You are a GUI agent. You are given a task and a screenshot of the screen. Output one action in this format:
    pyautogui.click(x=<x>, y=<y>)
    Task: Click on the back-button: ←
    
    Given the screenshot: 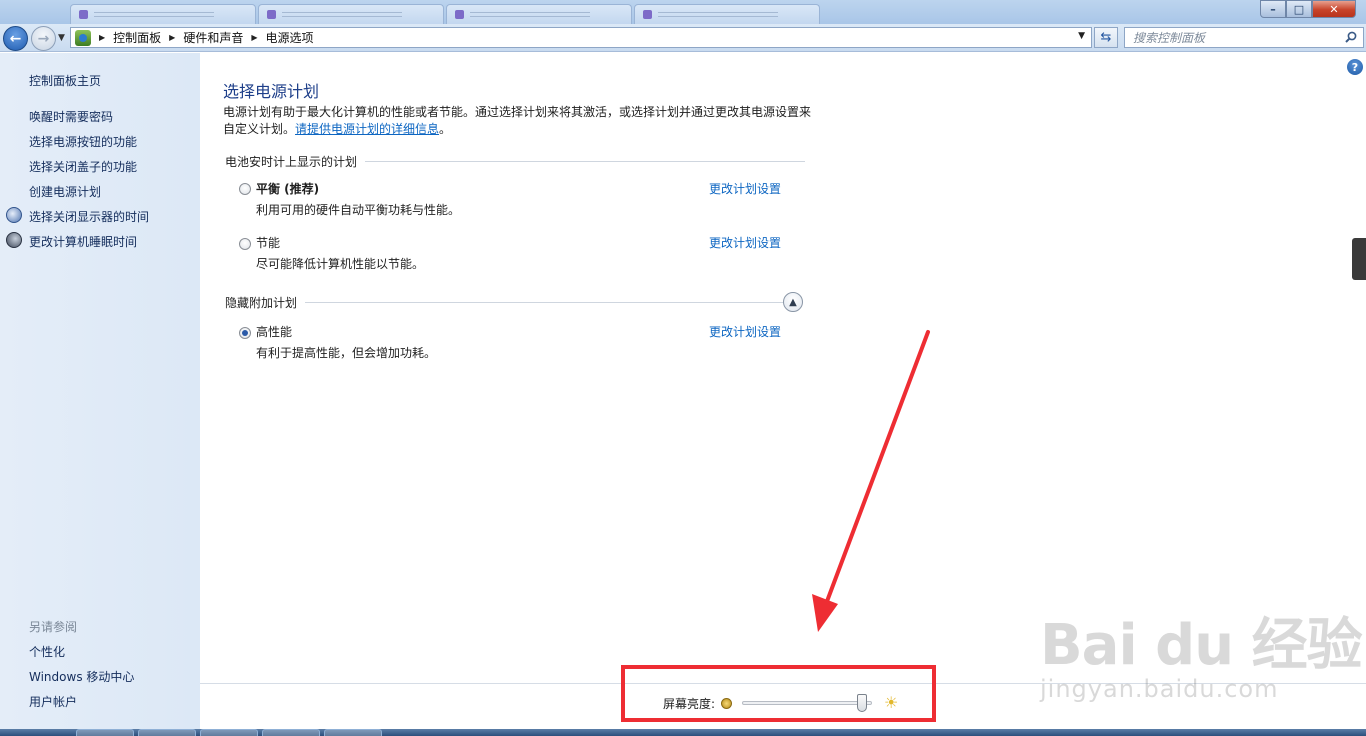 What is the action you would take?
    pyautogui.click(x=15, y=38)
    